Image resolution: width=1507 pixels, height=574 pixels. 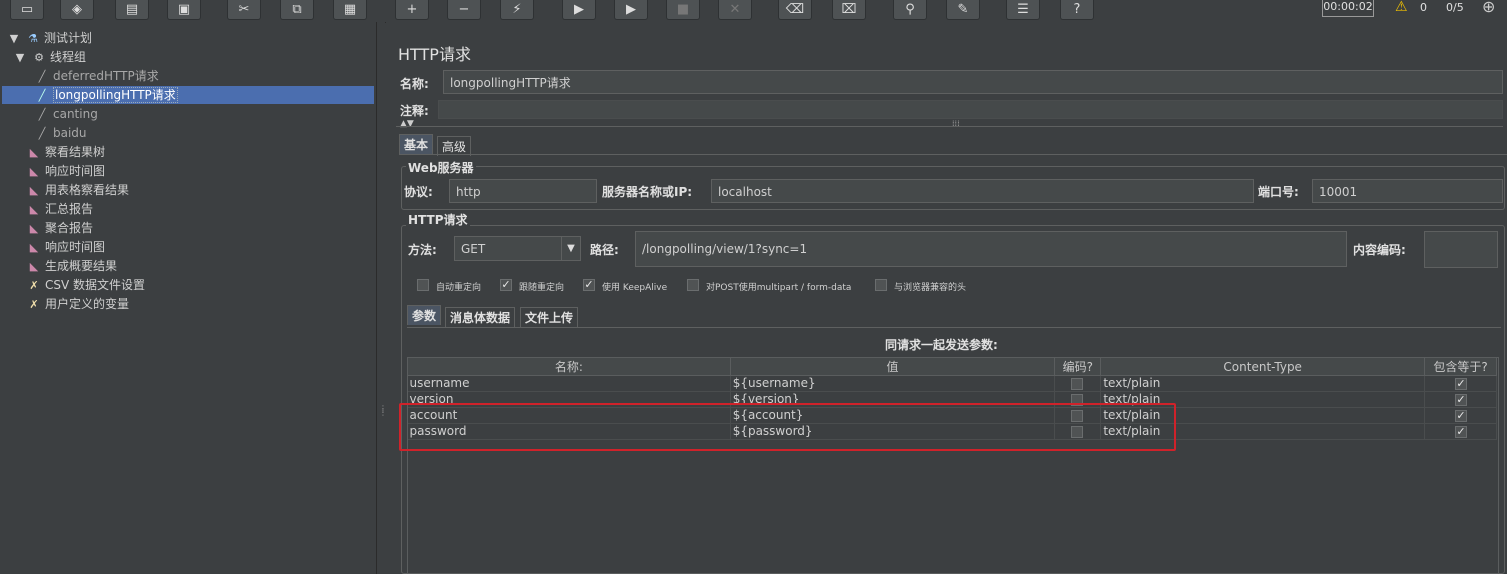 What do you see at coordinates (77, 304) in the screenshot?
I see `tree-node-config: ✗ 用户定义的变量` at bounding box center [77, 304].